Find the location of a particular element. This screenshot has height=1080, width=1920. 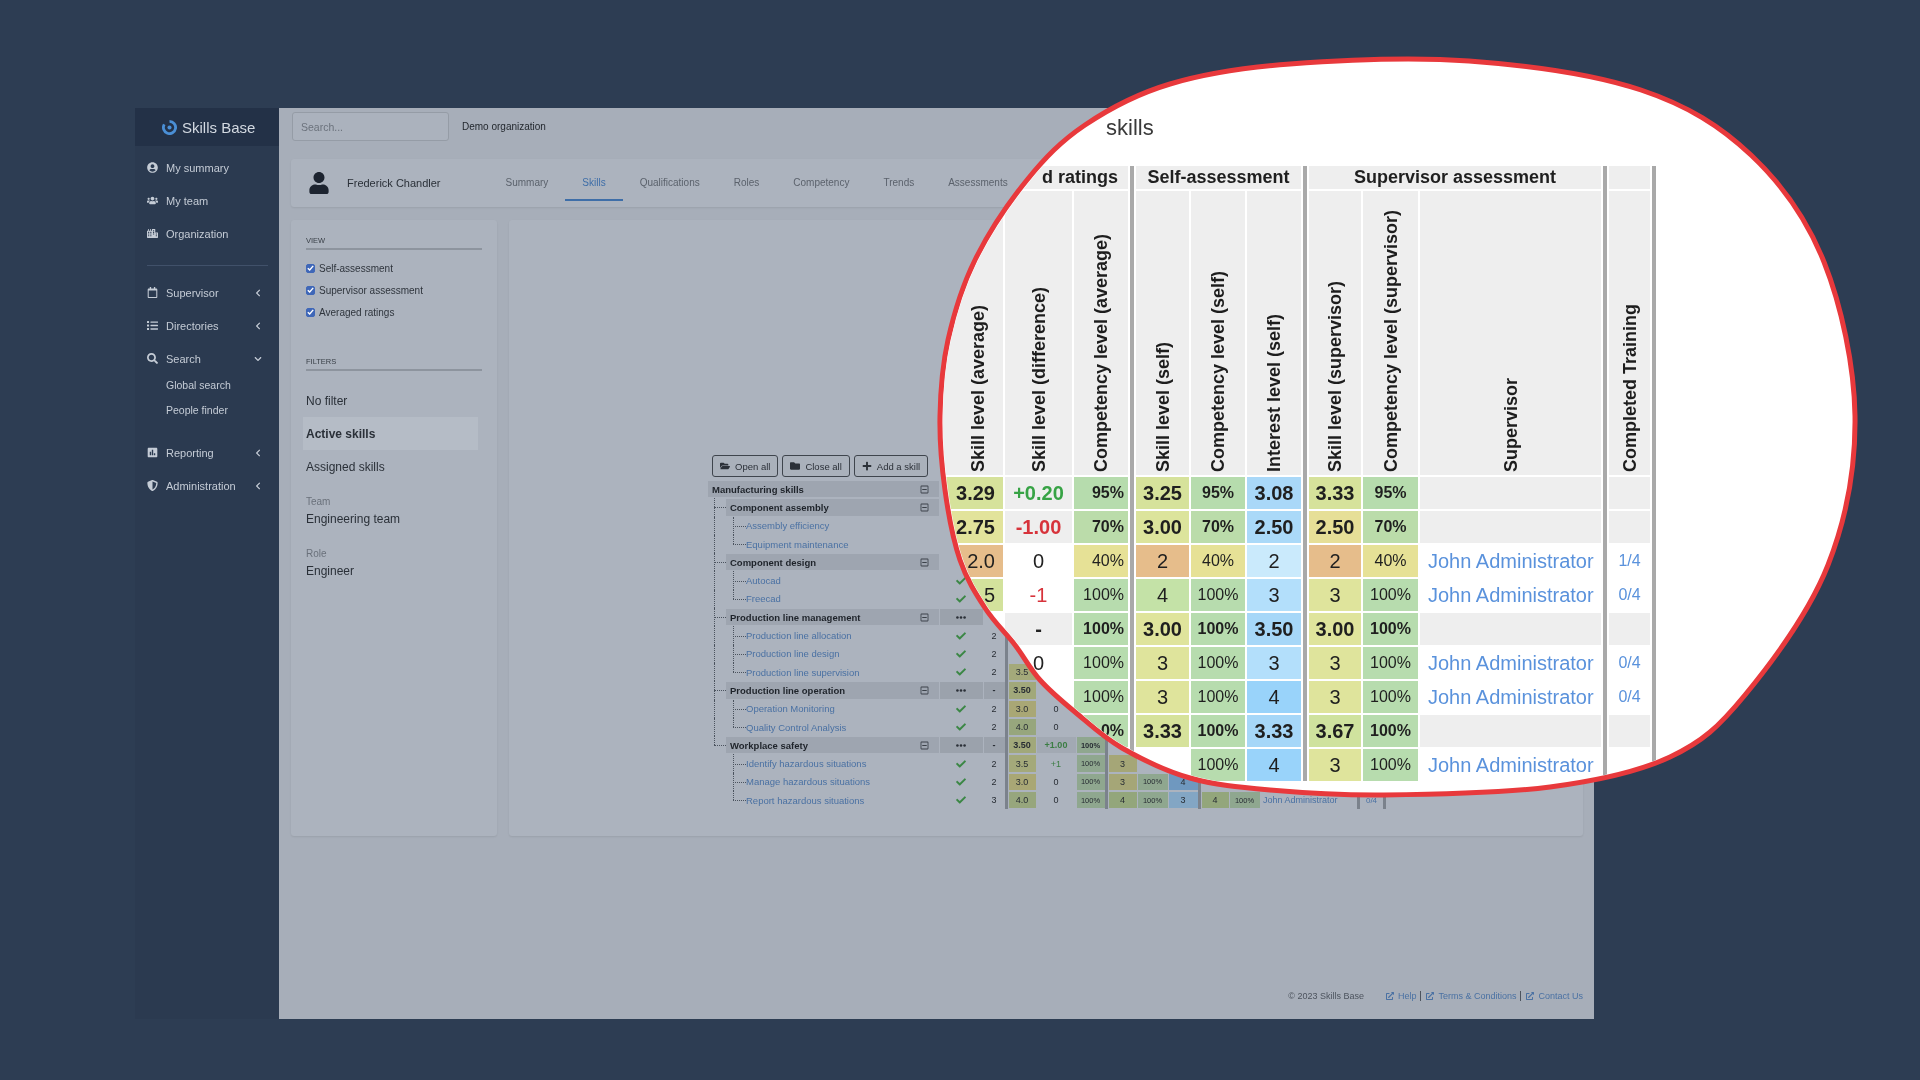

filter-option: No filter is located at coordinates (390, 400).